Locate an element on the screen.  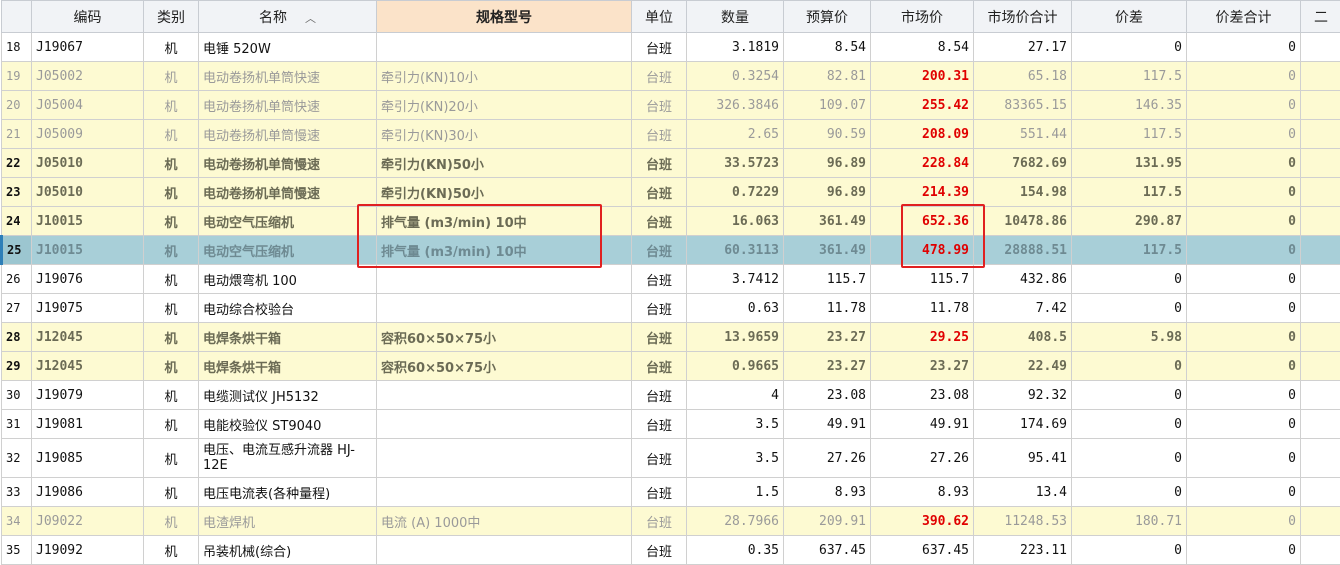
col-header-diff-total: 价差合计 is located at coordinates (1244, 17).